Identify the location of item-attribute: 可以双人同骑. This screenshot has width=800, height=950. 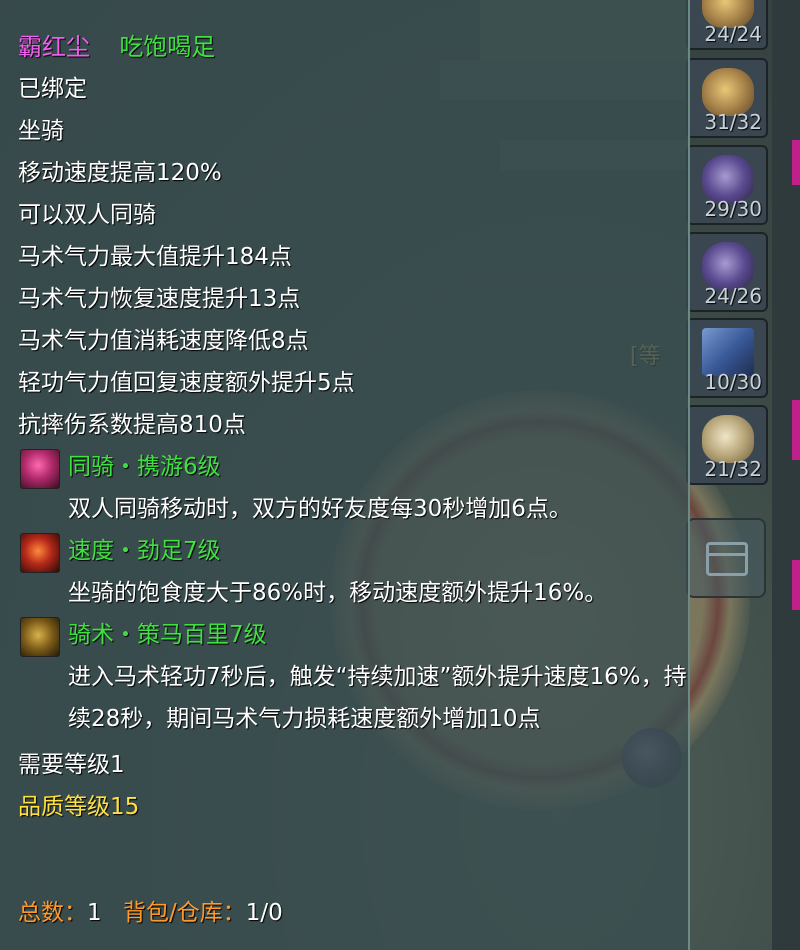
(87, 215).